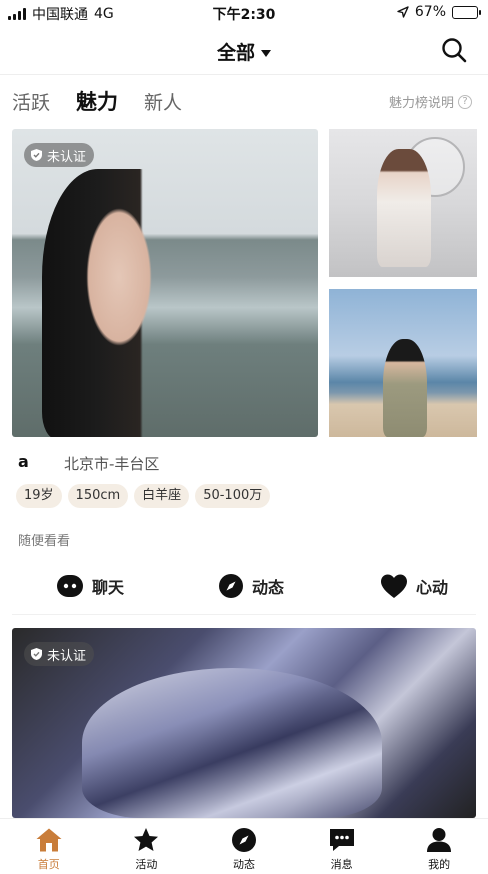  What do you see at coordinates (70, 586) in the screenshot?
I see `chat-icon` at bounding box center [70, 586].